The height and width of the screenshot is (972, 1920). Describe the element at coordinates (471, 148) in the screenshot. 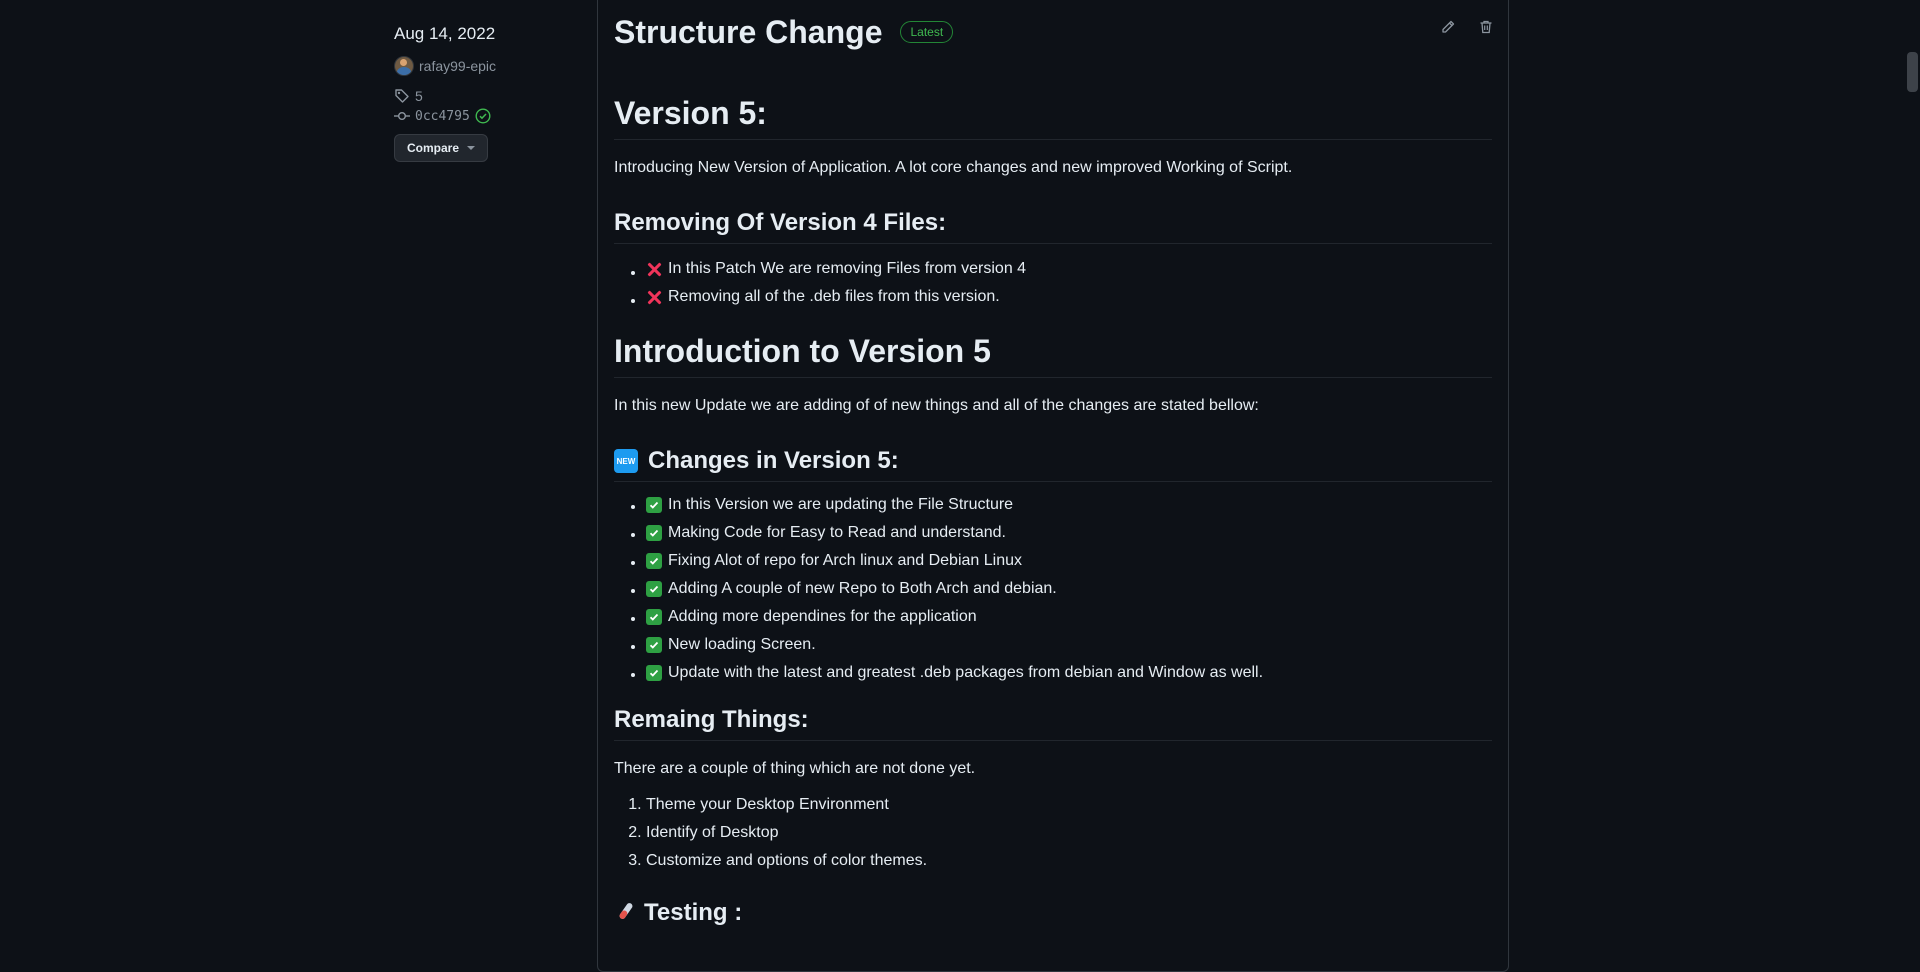

I see `chevron-down-icon` at that location.